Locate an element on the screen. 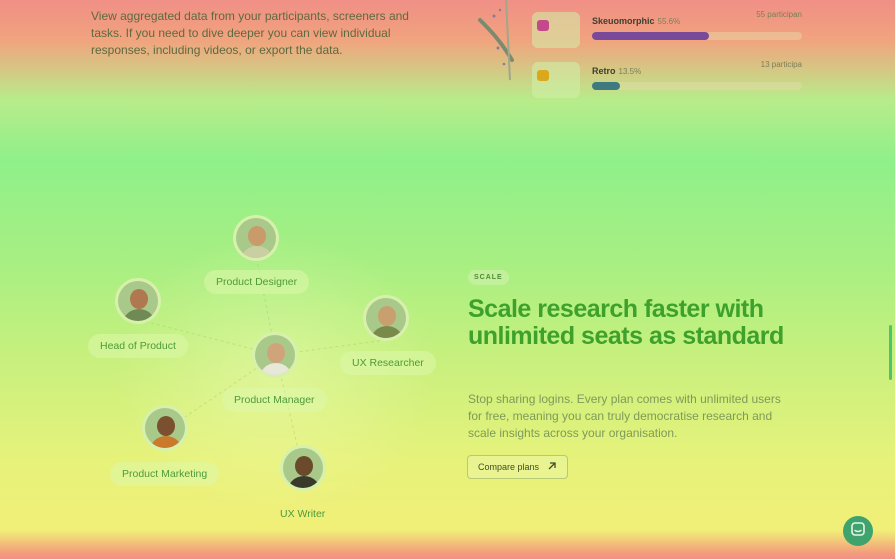 Image resolution: width=895 pixels, height=559 pixels. role-label-ux-researcher: UX Researcher is located at coordinates (388, 363).